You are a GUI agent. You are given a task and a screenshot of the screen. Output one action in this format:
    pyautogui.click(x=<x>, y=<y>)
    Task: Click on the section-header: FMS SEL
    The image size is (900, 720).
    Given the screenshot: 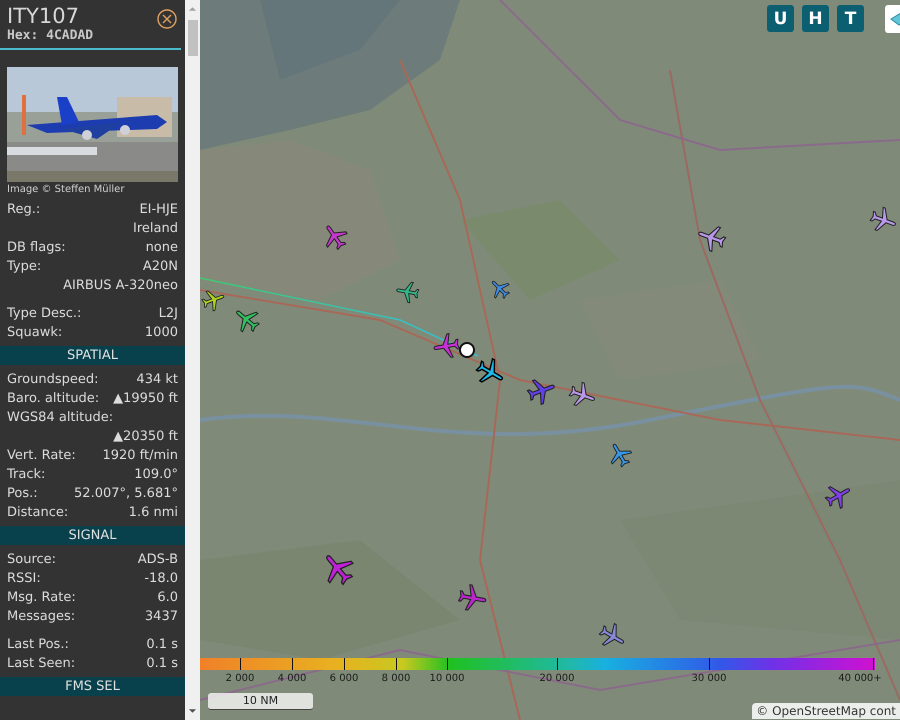 What is the action you would take?
    pyautogui.click(x=92, y=686)
    